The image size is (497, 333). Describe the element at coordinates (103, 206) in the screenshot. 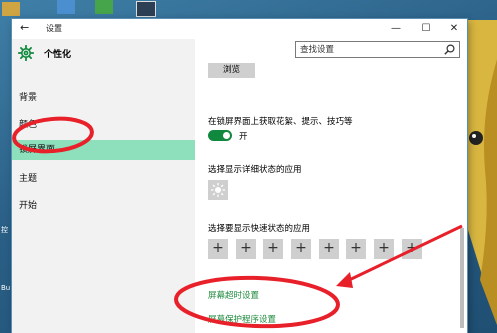

I see `sidebar-item-start: 开始` at that location.